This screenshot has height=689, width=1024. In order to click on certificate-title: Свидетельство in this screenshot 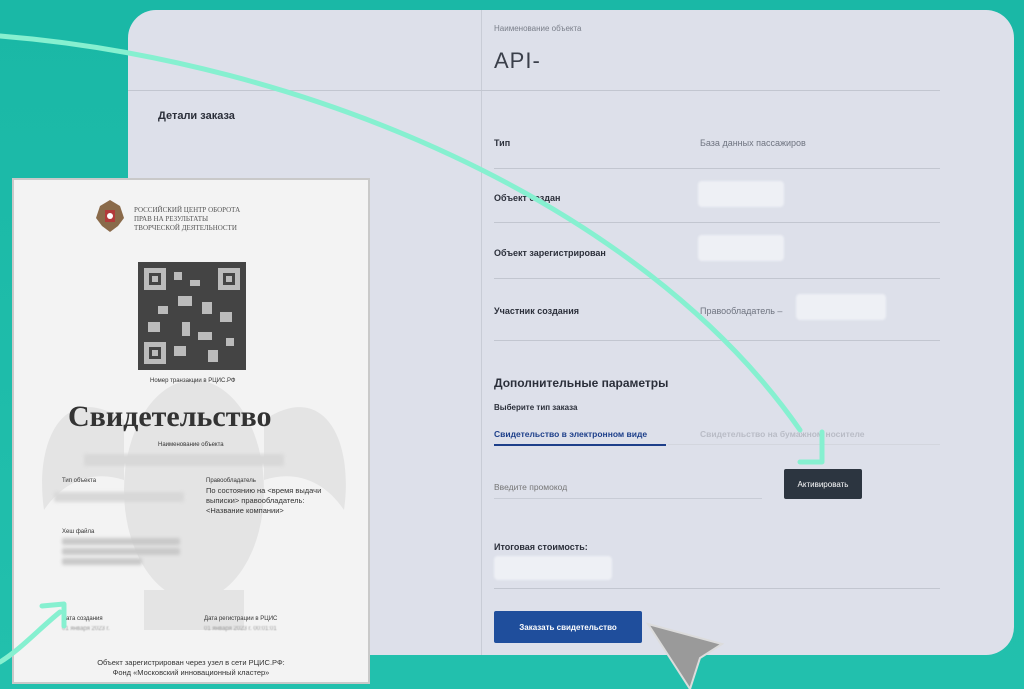, I will do `click(170, 416)`.